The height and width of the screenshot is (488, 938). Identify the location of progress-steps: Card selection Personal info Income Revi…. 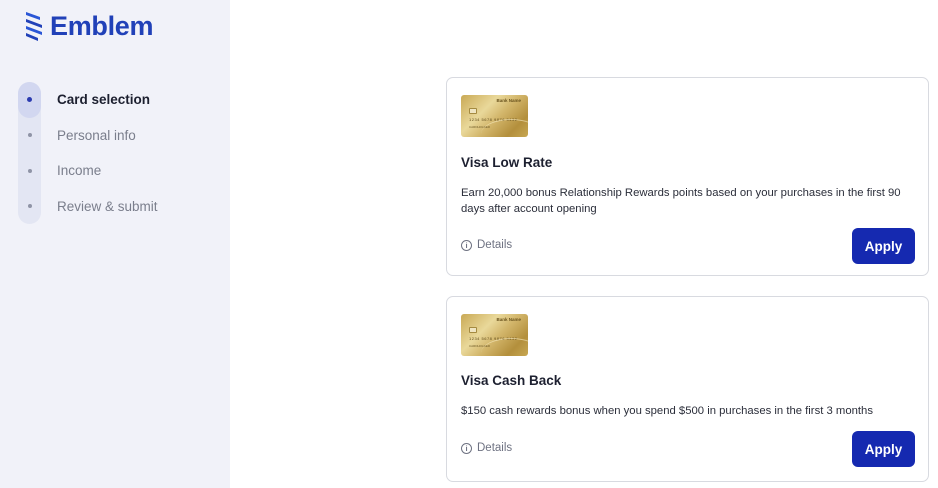
(124, 153).